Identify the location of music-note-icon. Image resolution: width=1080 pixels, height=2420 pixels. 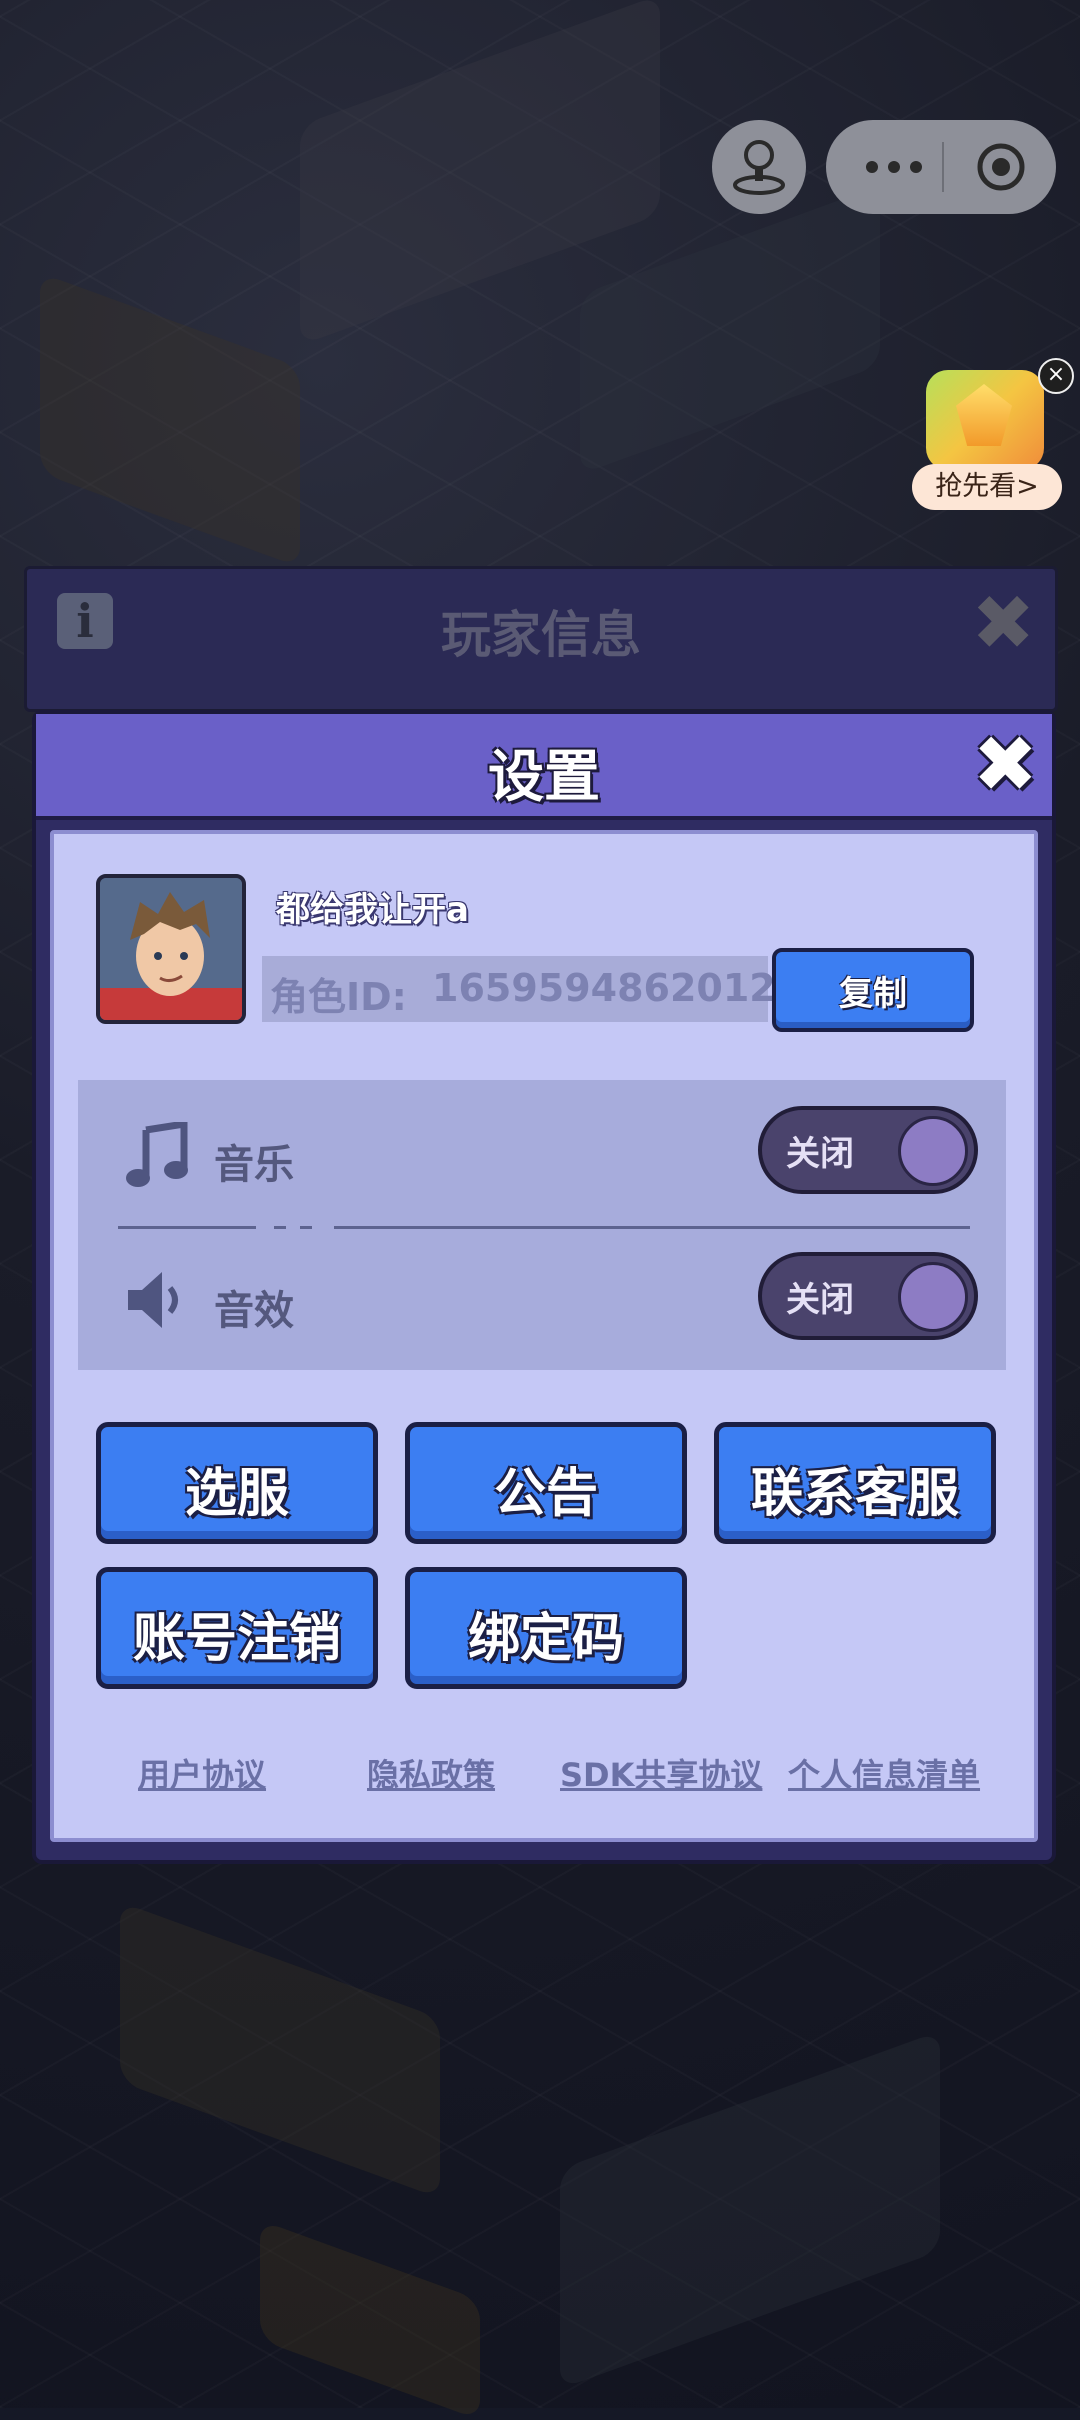
(158, 1154).